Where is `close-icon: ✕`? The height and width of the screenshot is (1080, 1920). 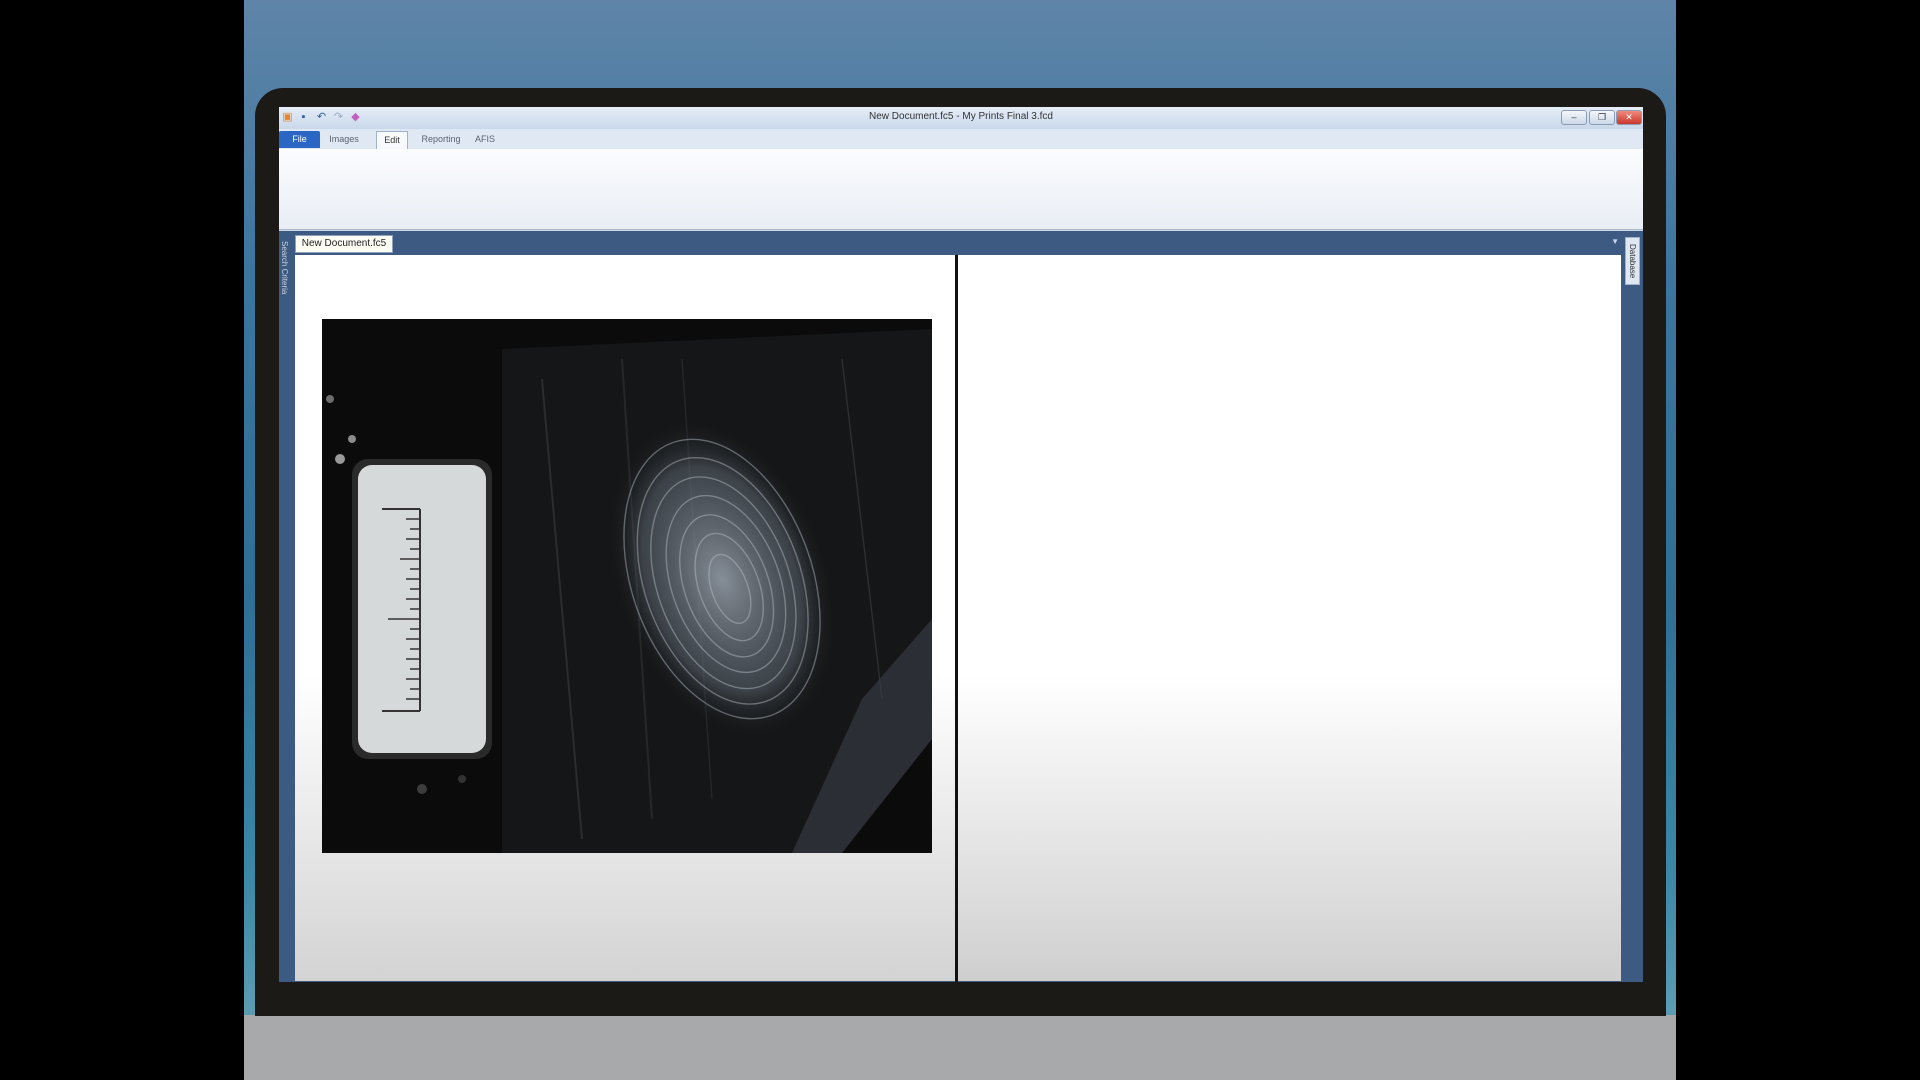
close-icon: ✕ is located at coordinates (1629, 117).